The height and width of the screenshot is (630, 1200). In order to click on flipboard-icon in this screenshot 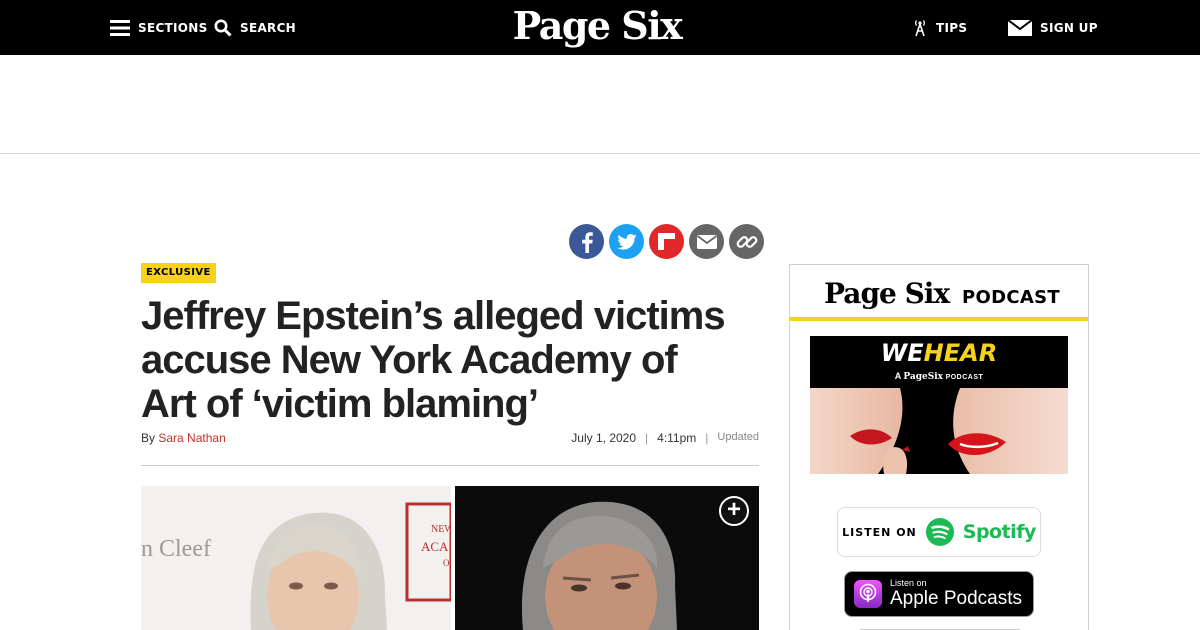, I will do `click(666, 241)`.